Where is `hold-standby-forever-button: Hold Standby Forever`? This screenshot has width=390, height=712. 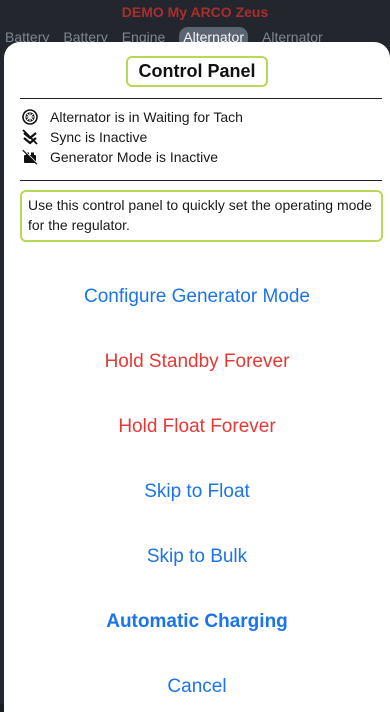 hold-standby-forever-button: Hold Standby Forever is located at coordinates (197, 361).